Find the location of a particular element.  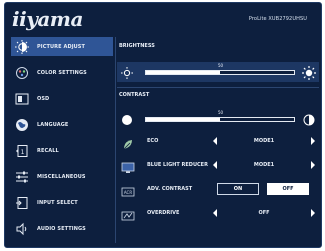

eco-label: ECO is located at coordinates (153, 141).